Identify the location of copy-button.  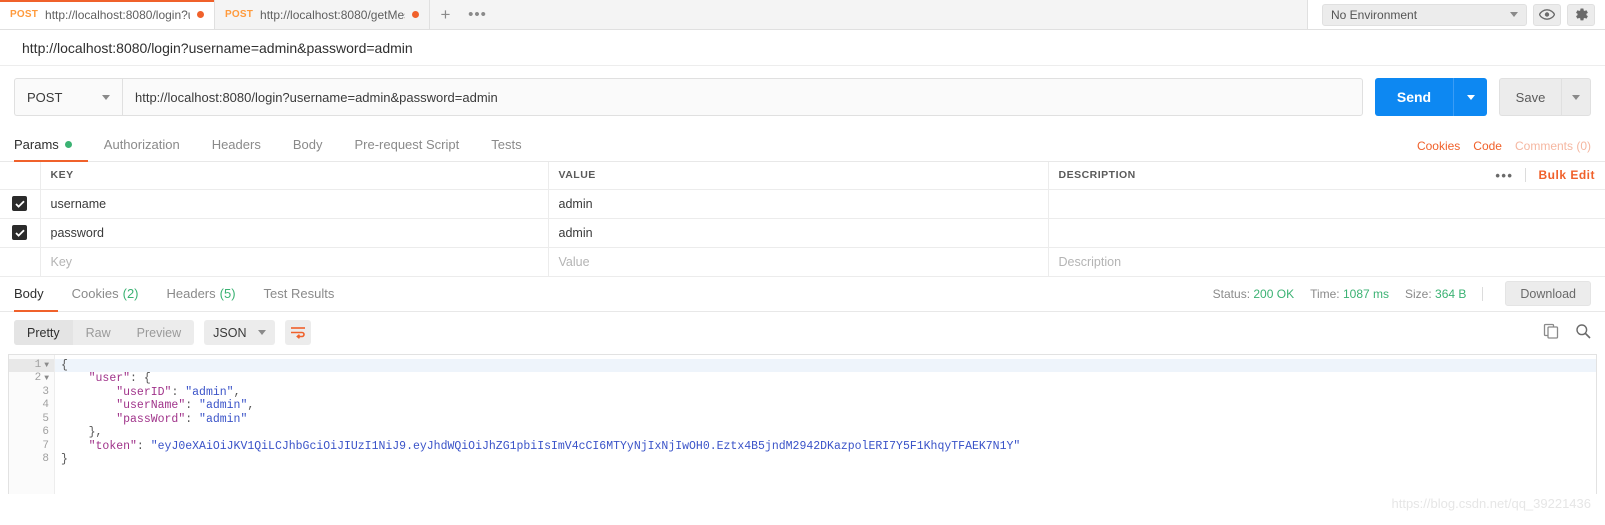
(1551, 332).